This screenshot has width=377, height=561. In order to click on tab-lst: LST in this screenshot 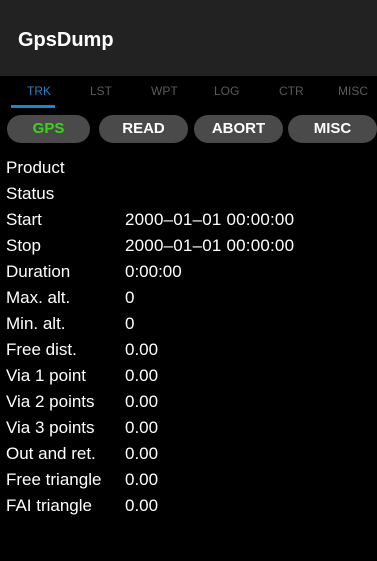, I will do `click(101, 91)`.